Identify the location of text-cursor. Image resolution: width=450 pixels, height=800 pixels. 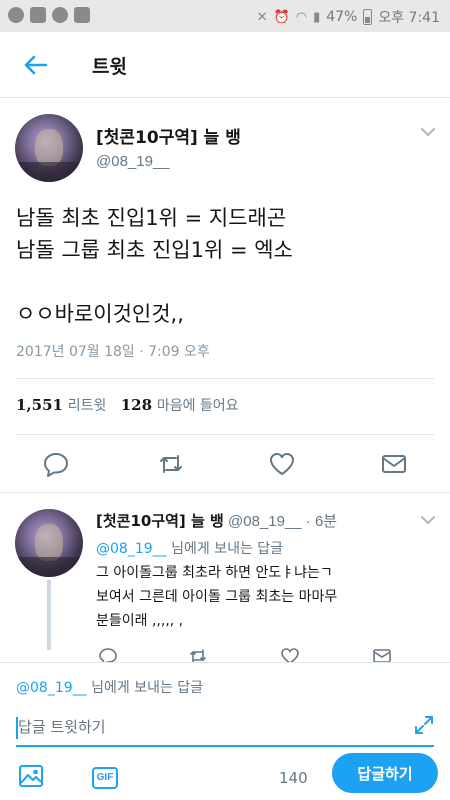
(17, 728).